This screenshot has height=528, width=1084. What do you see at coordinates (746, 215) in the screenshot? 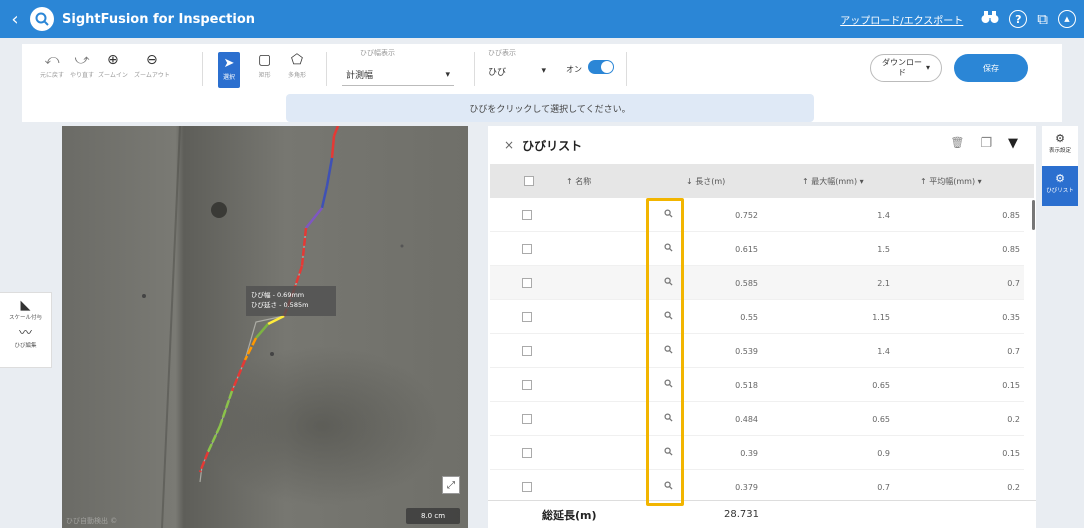
I see `length-cell: 0.752` at bounding box center [746, 215].